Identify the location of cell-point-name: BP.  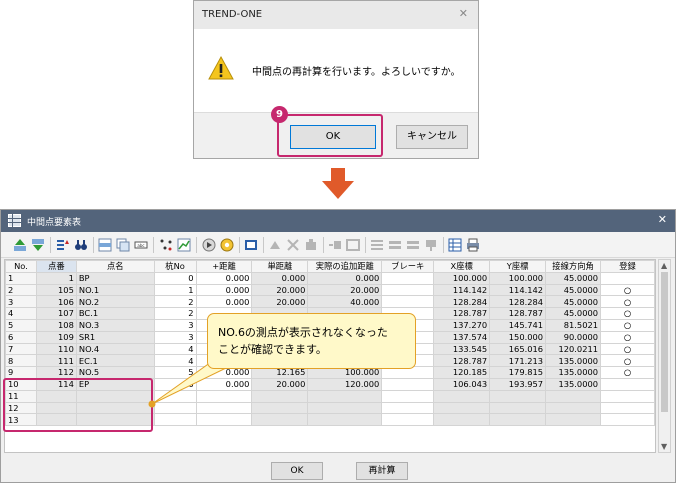
(115, 278).